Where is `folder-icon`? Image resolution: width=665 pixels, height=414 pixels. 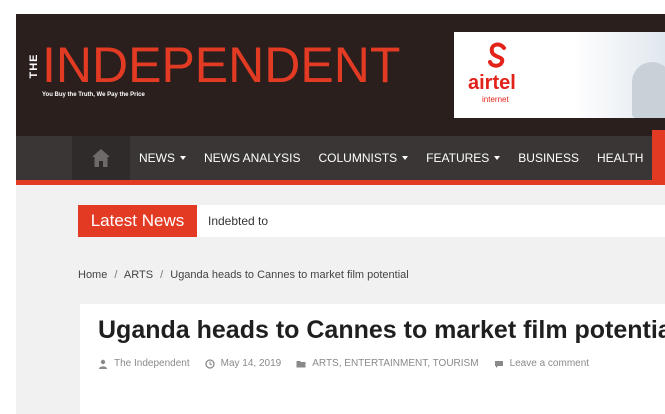 folder-icon is located at coordinates (301, 363).